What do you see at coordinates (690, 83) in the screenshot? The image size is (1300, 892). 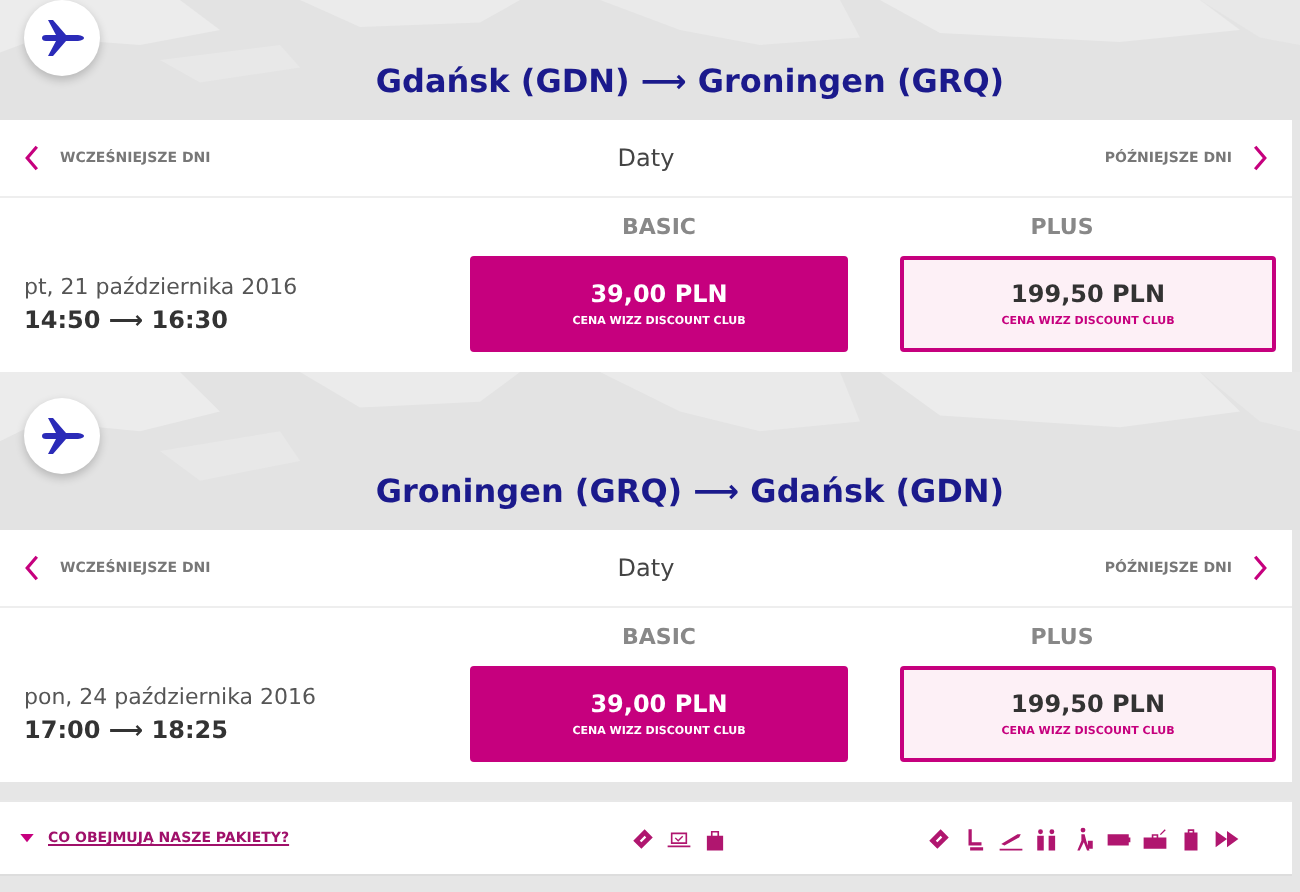 I see `route-title: Gdańsk (GDN) ⟶ Groningen (GRQ)` at bounding box center [690, 83].